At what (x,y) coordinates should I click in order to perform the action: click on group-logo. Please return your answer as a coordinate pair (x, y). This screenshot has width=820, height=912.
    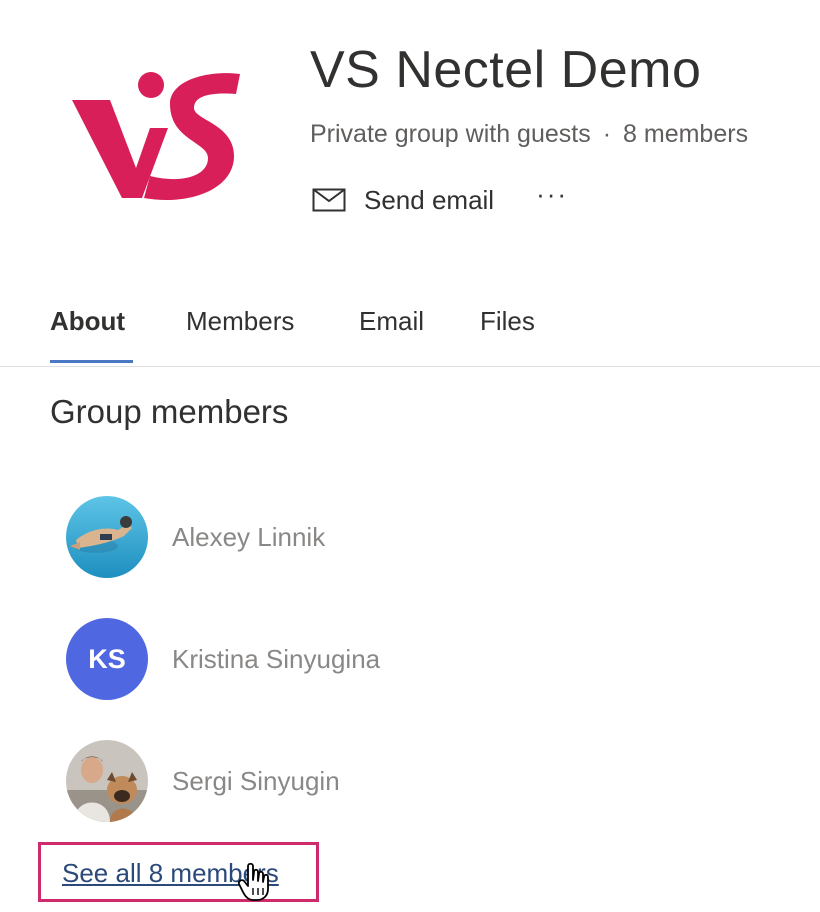
    Looking at the image, I should click on (153, 135).